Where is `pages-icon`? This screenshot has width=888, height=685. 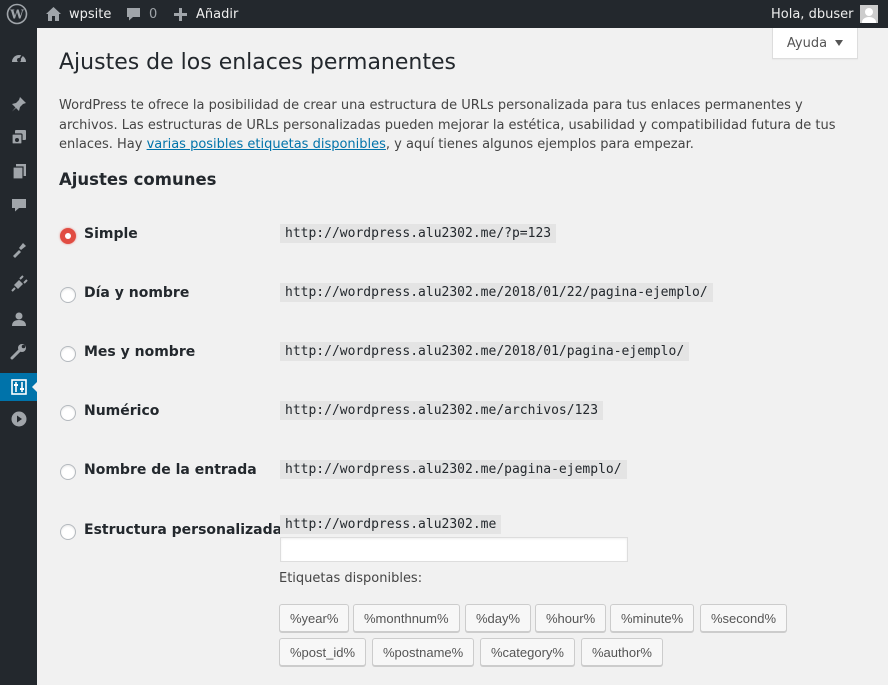
pages-icon is located at coordinates (18, 171).